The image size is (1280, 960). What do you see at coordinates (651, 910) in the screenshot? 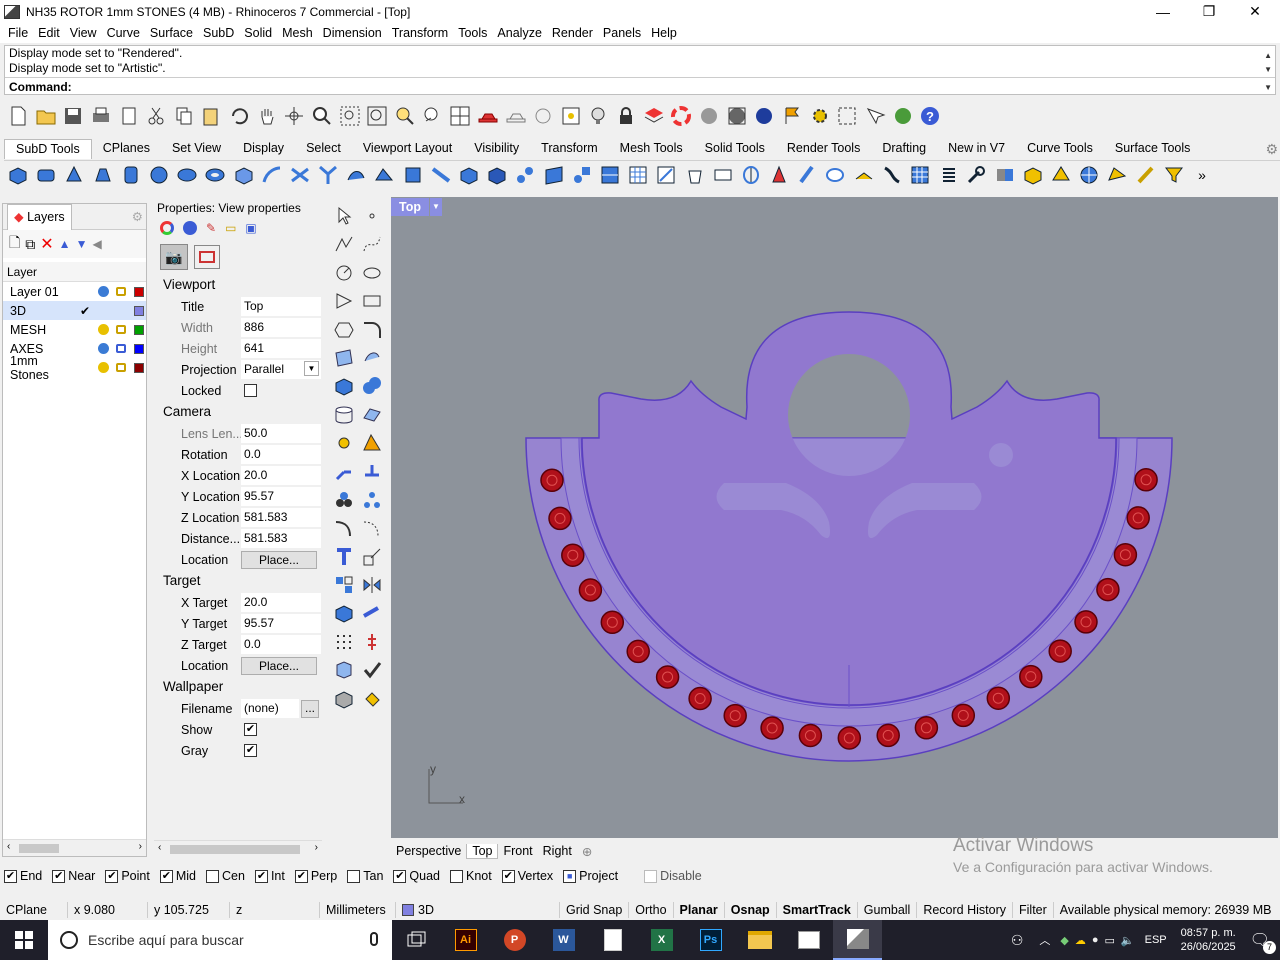
I see `ortho-toggle: Ortho` at bounding box center [651, 910].